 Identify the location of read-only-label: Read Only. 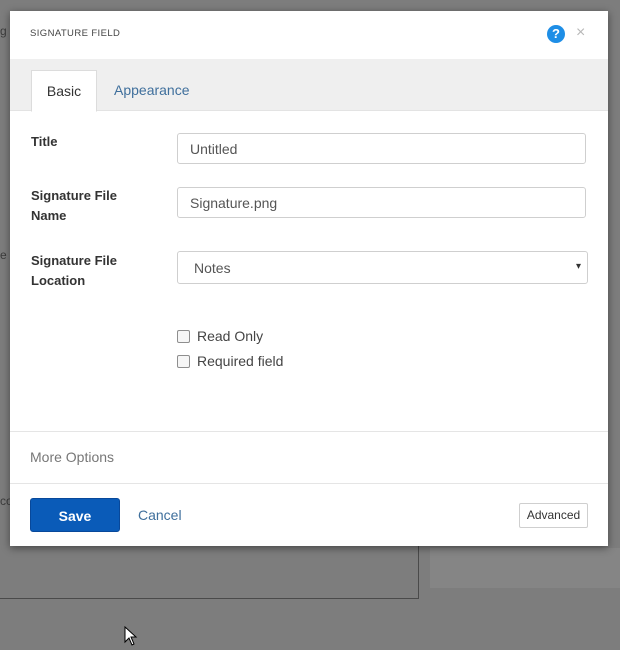
(230, 336).